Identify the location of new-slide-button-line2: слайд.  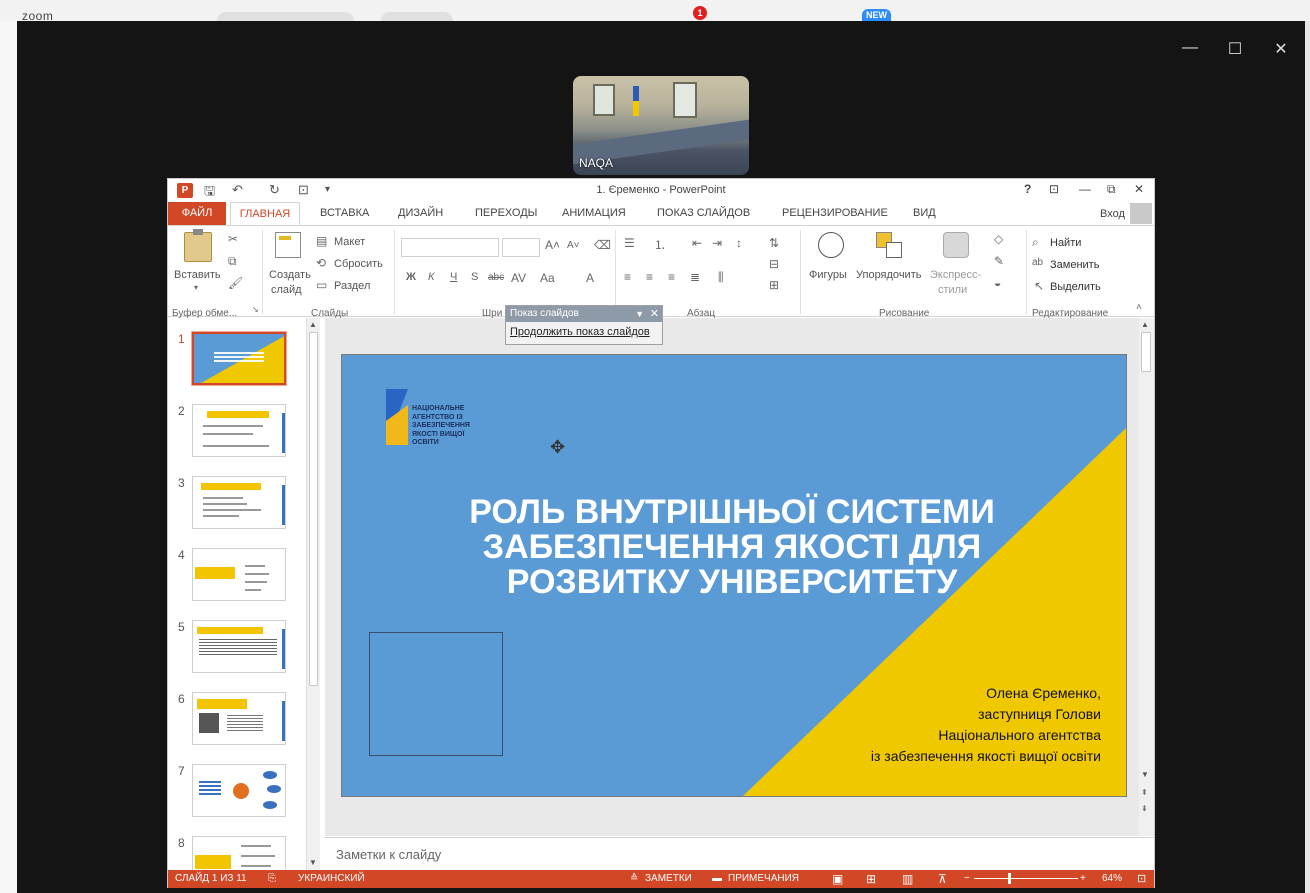
(286, 290).